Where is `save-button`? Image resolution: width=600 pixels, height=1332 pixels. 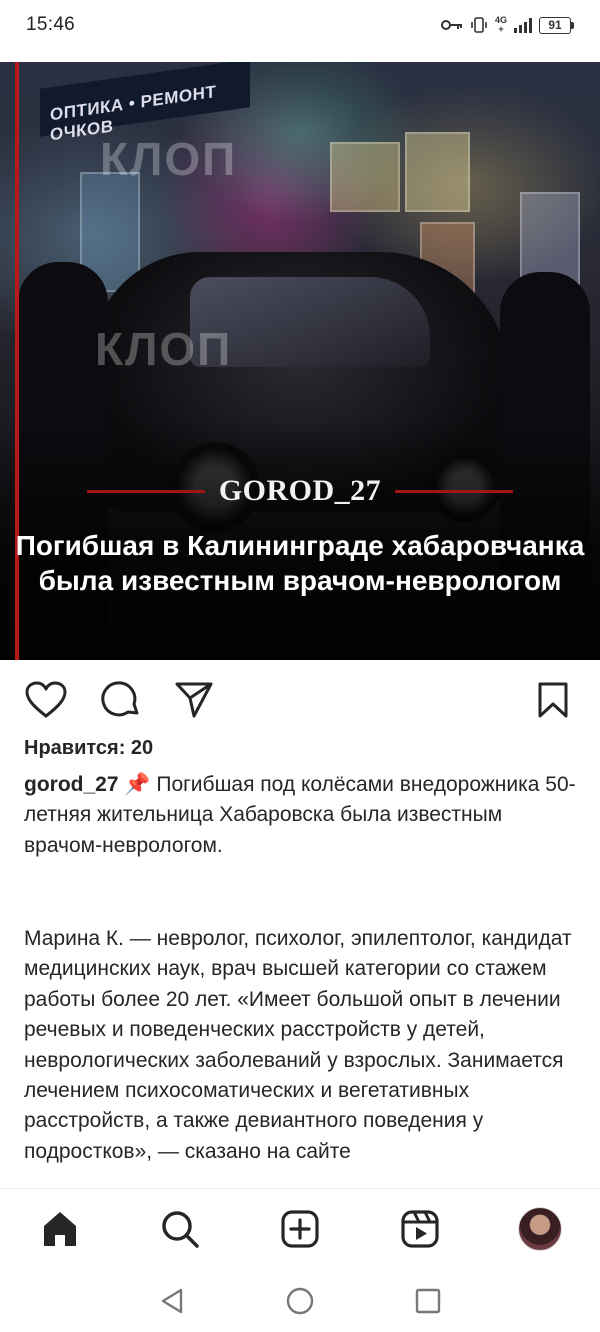
save-button is located at coordinates (553, 700).